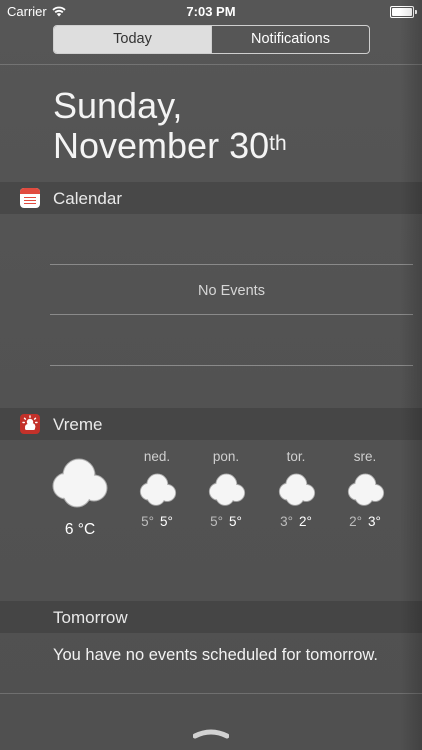 This screenshot has width=422, height=750. I want to click on status-bar: Carrier 7:03 PM, so click(211, 11).